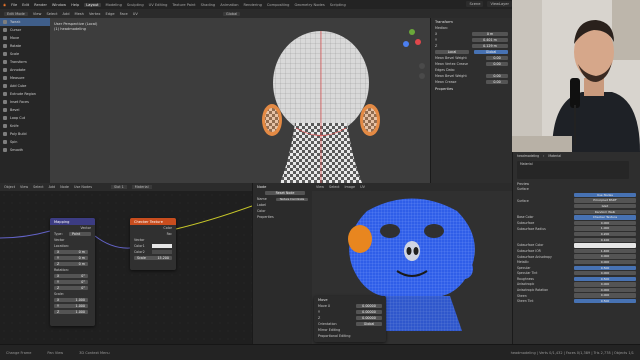 The width and height of the screenshot is (640, 360). What do you see at coordinates (471, 21) in the screenshot?
I see `transform-header: Transform` at bounding box center [471, 21].